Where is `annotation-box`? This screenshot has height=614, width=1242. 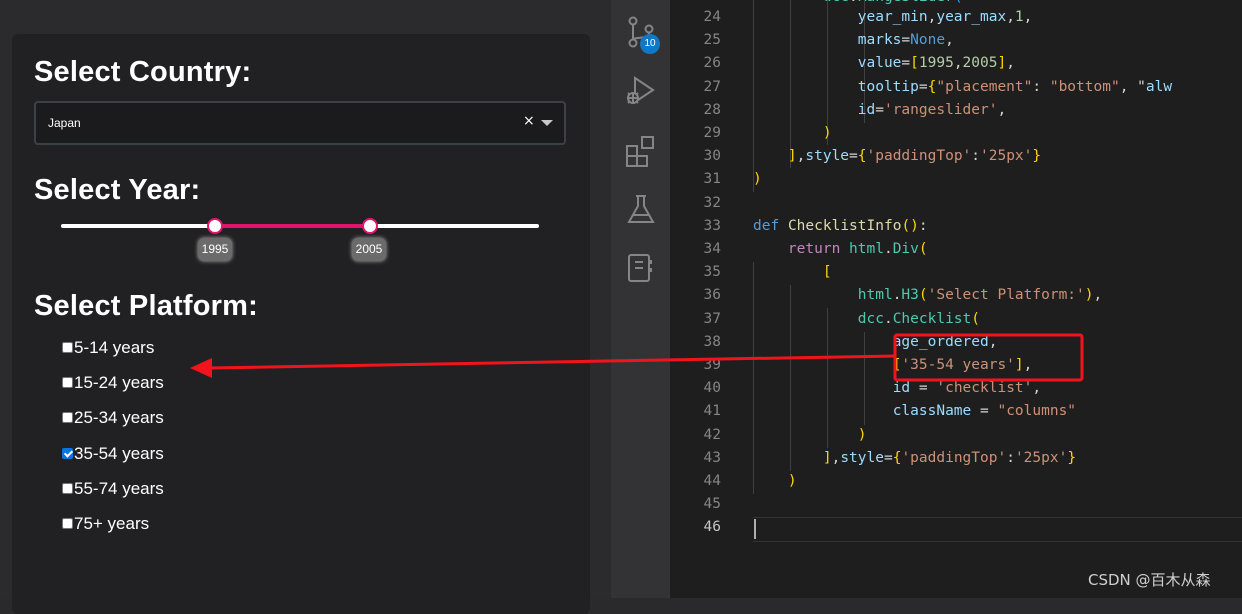
annotation-box is located at coordinates (988, 357).